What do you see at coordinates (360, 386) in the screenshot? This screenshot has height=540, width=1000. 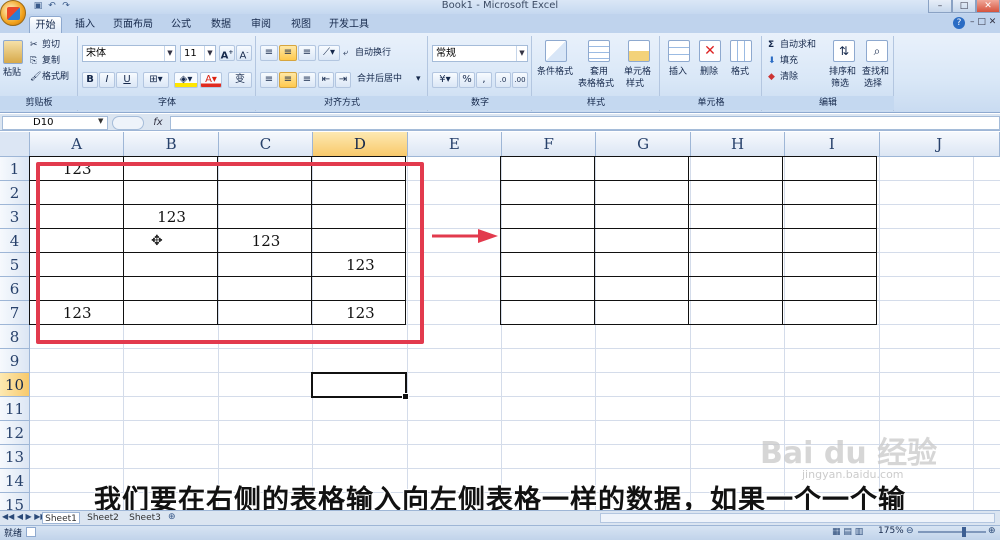 I see `active-cell-d10` at bounding box center [360, 386].